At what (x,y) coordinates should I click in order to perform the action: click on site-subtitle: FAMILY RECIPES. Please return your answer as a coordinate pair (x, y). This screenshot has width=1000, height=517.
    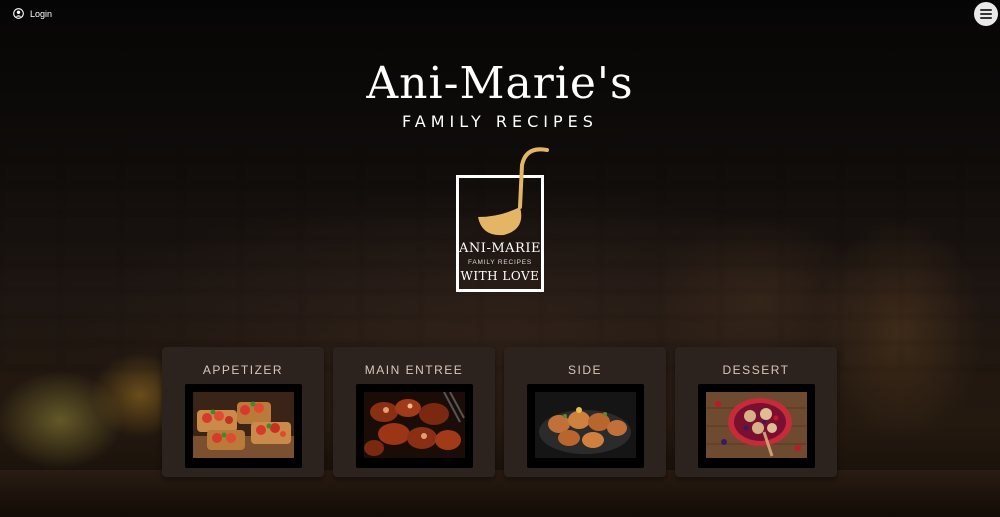
    Looking at the image, I should click on (500, 121).